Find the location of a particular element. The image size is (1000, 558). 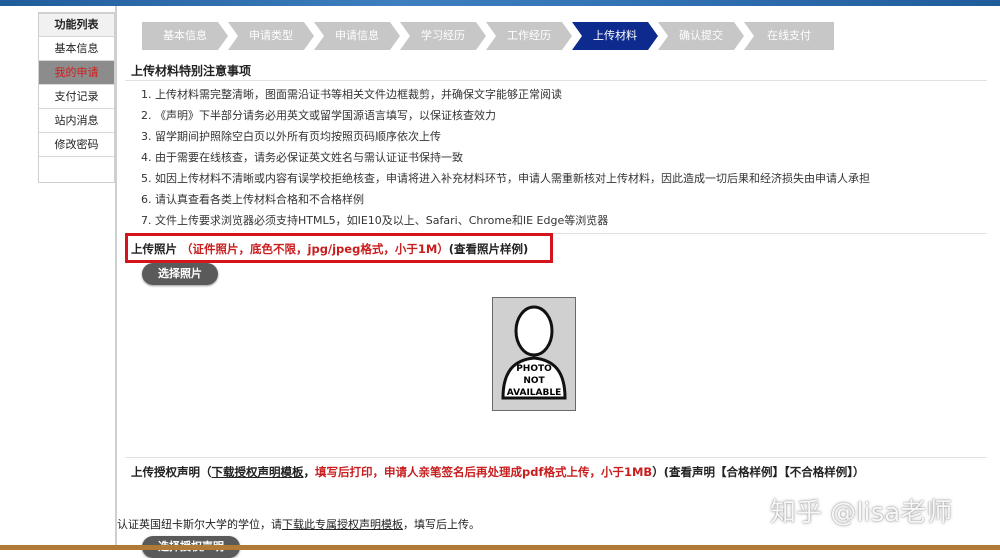

pass-sample-link: 【合格样例】 is located at coordinates (749, 472).